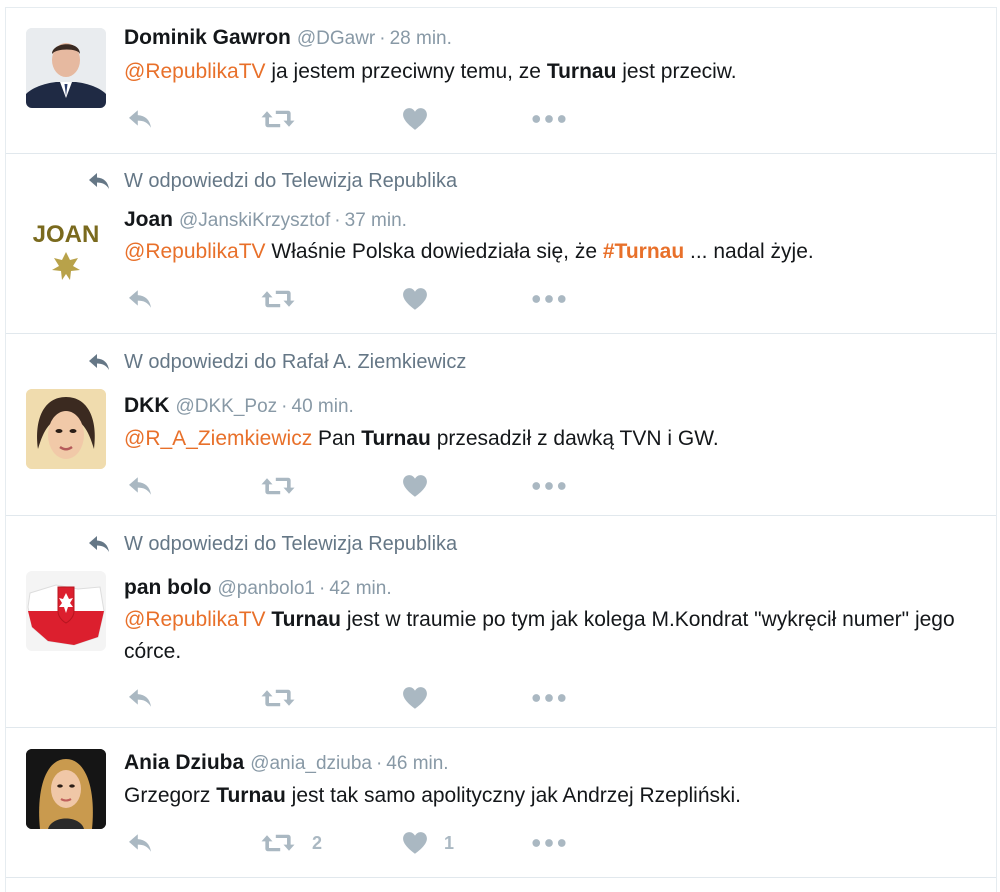 This screenshot has height=892, width=1000. I want to click on timestamp: 37 min., so click(376, 221).